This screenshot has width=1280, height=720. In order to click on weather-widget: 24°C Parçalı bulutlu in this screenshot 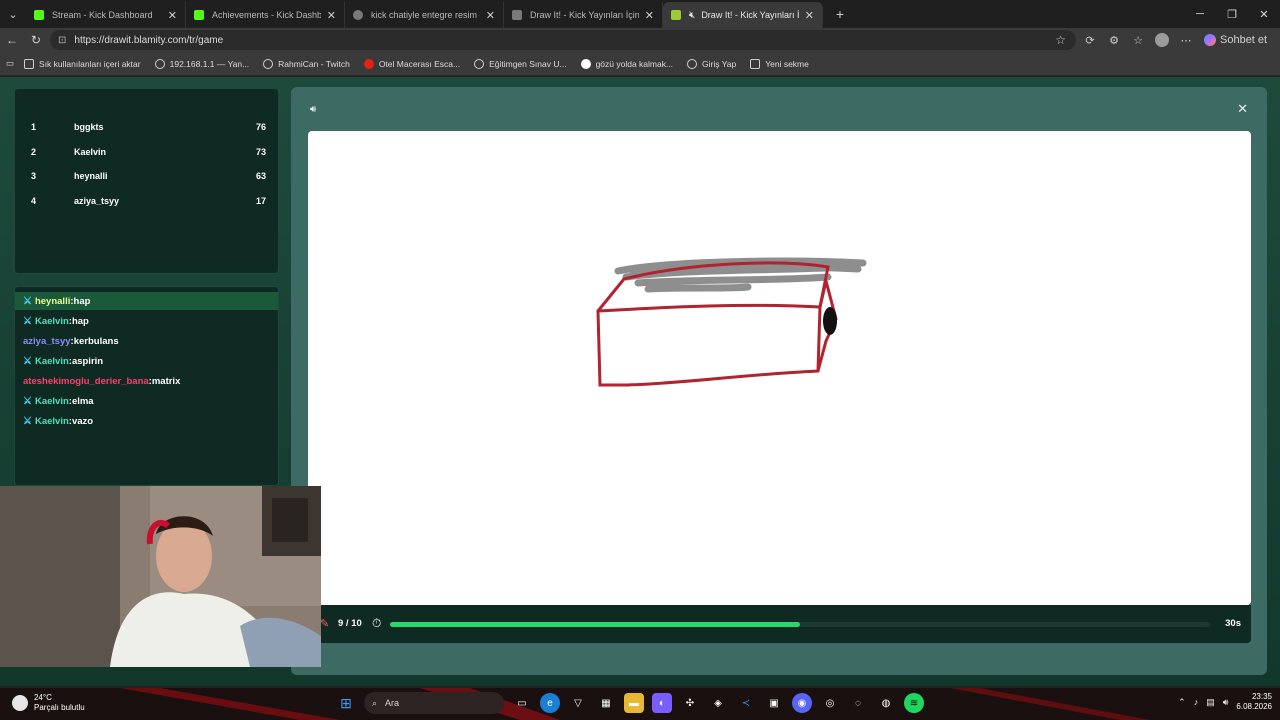, I will do `click(48, 703)`.